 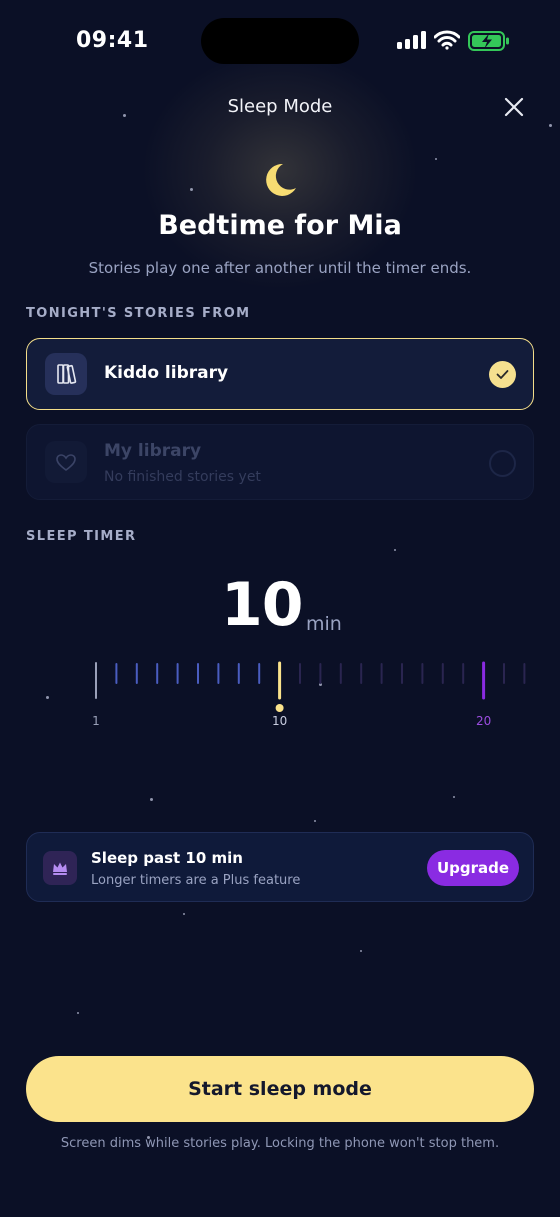 I want to click on sleep-timer-slider: 1 10 20, so click(x=280, y=695).